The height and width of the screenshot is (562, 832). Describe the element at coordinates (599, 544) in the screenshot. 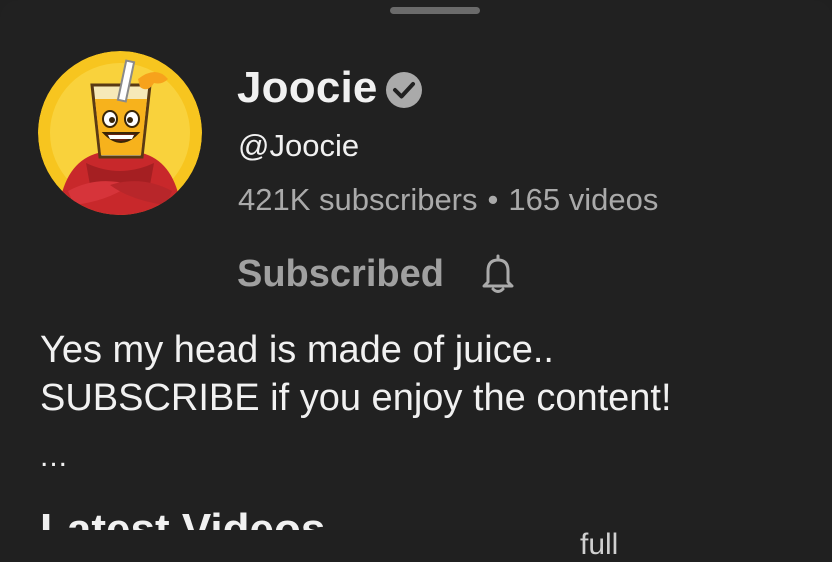

I see `background-partial-text: full` at that location.